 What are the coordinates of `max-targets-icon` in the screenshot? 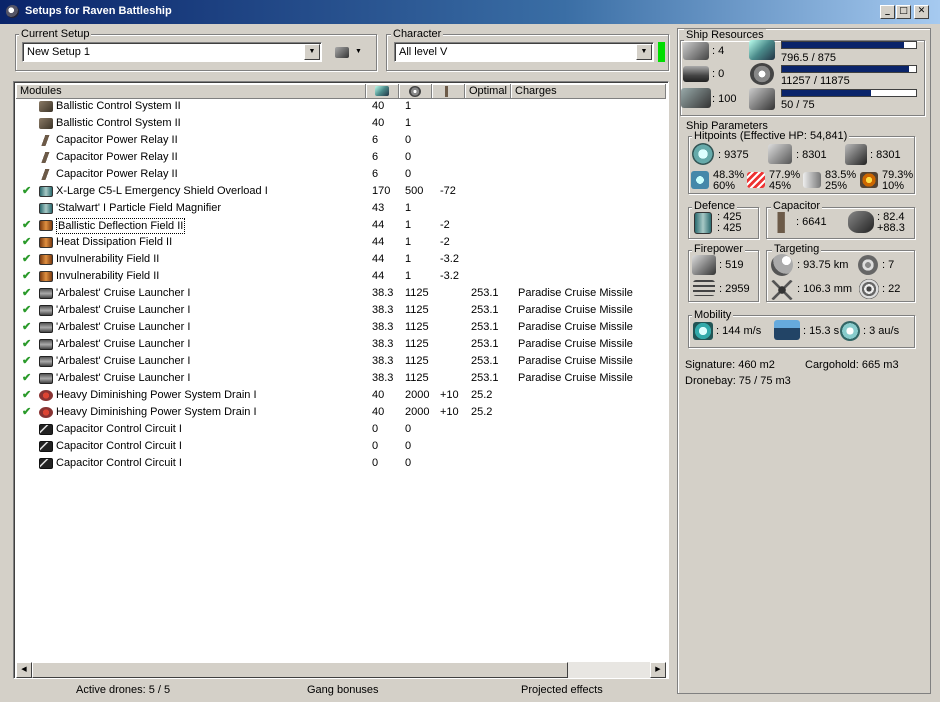 It's located at (868, 265).